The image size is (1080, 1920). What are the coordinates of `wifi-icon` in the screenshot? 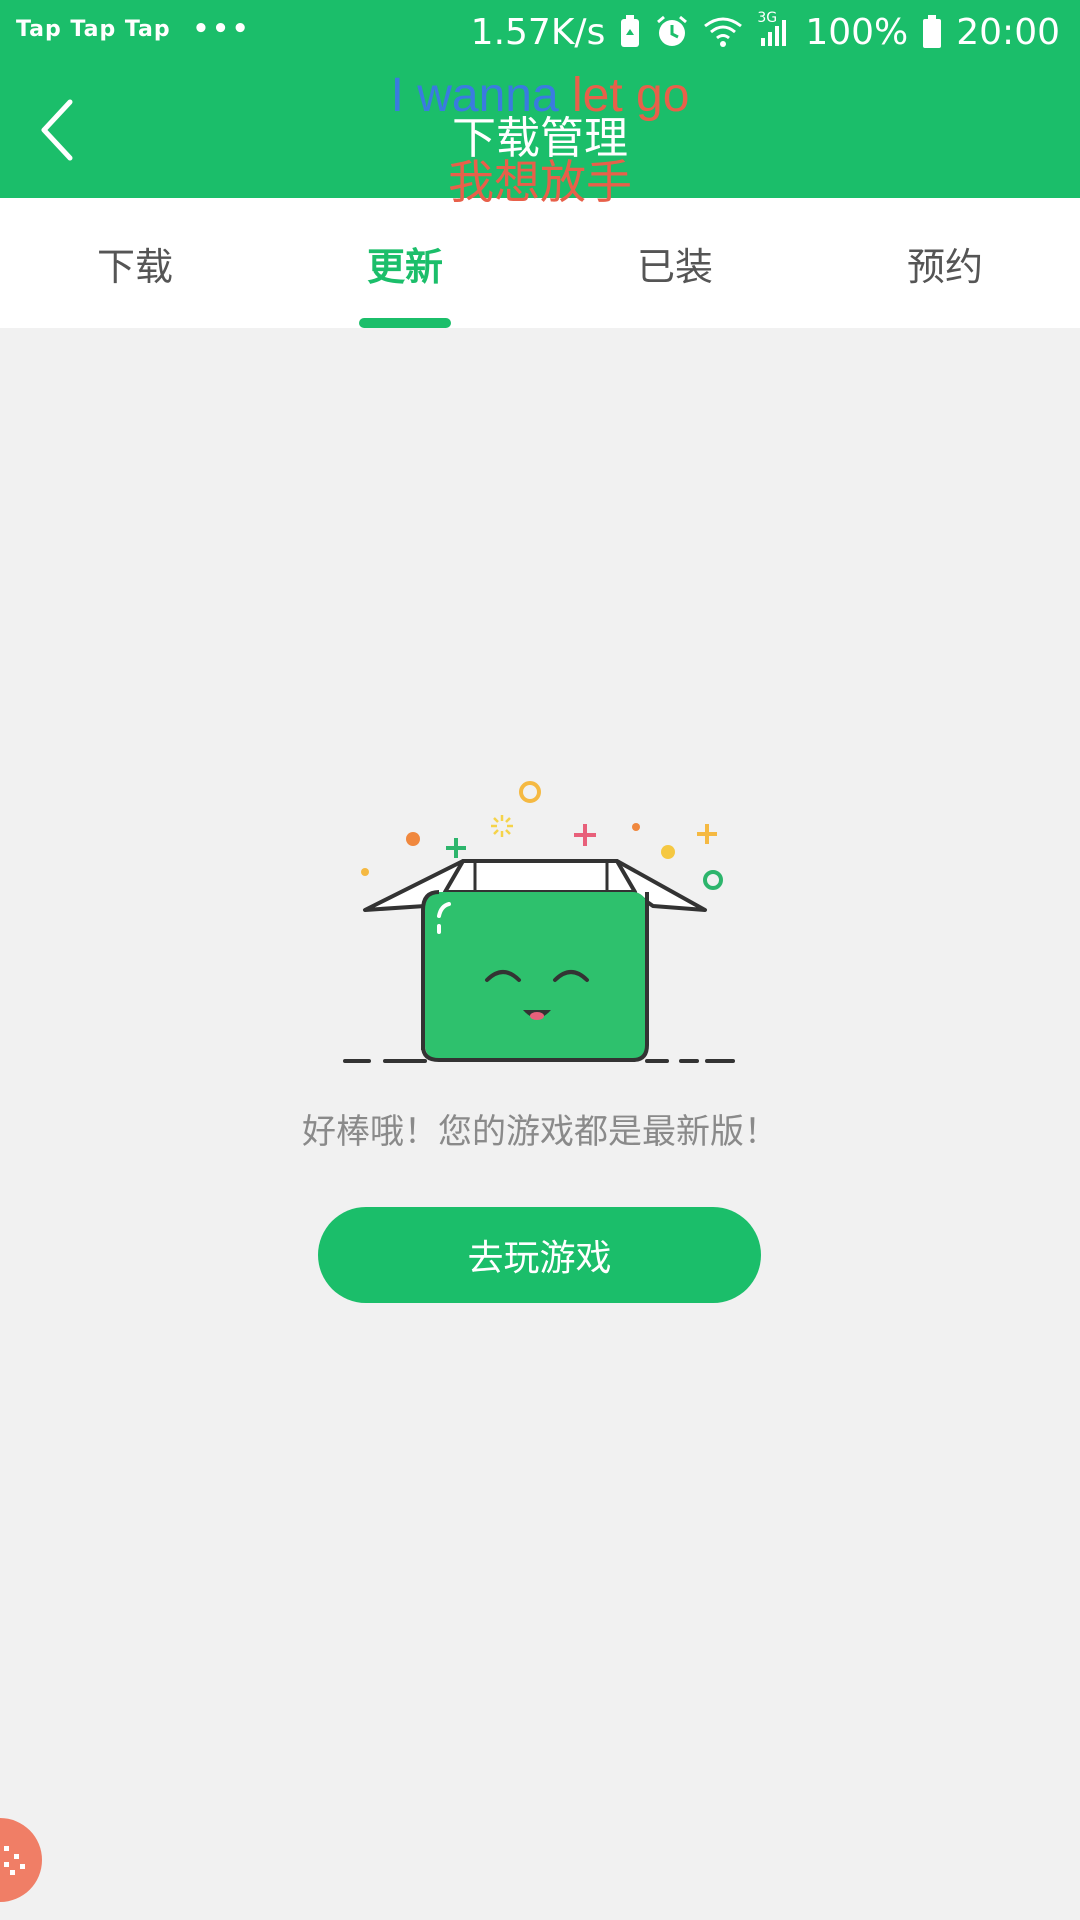 It's located at (723, 32).